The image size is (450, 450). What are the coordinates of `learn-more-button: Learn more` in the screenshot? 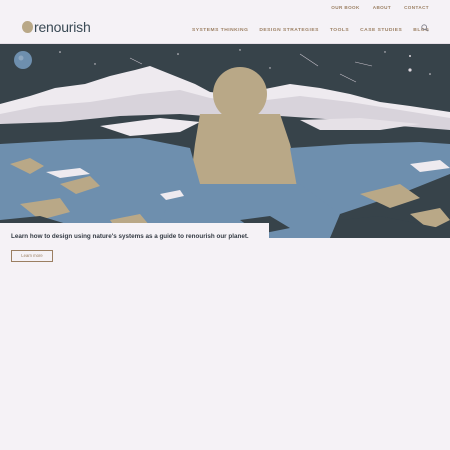 It's located at (32, 256).